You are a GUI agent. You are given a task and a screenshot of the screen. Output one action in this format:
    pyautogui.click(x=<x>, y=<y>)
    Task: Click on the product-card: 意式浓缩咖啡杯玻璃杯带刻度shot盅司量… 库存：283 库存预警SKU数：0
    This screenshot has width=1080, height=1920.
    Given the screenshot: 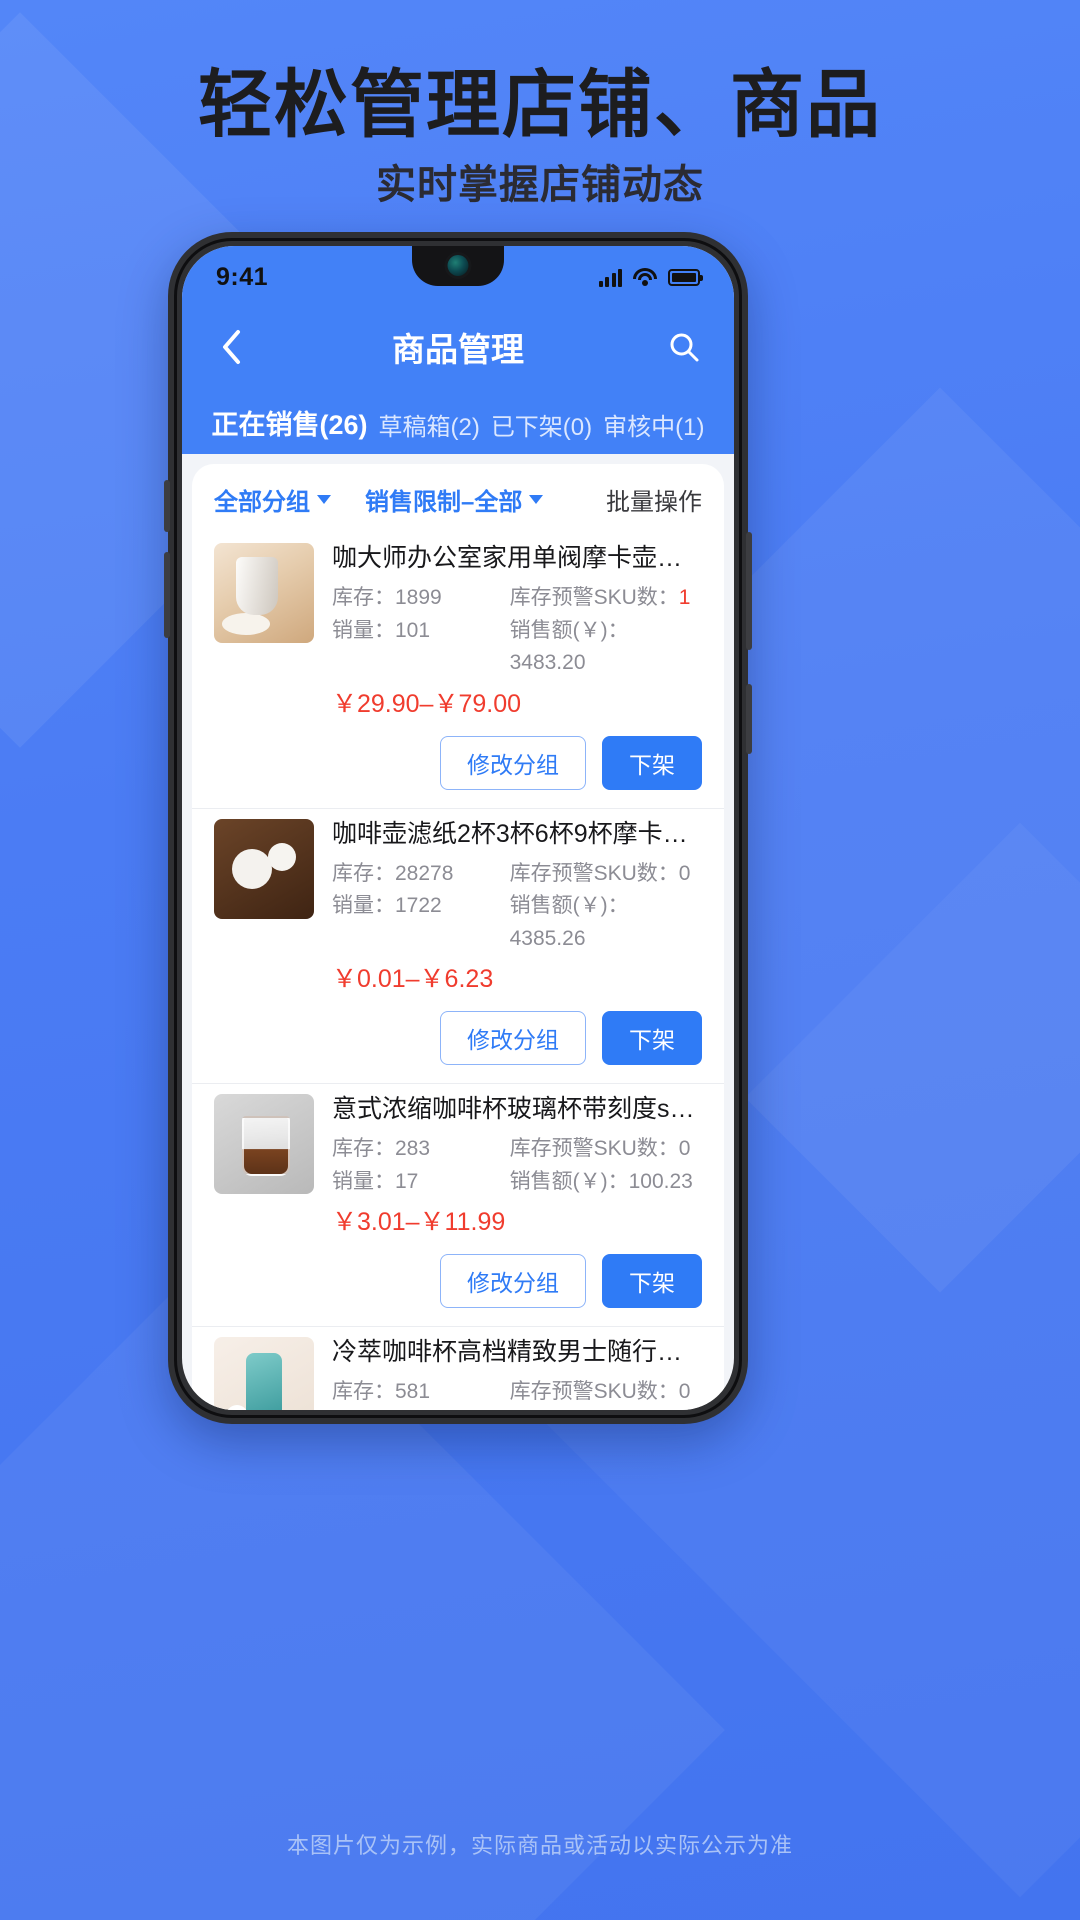 What is the action you would take?
    pyautogui.click(x=458, y=1204)
    